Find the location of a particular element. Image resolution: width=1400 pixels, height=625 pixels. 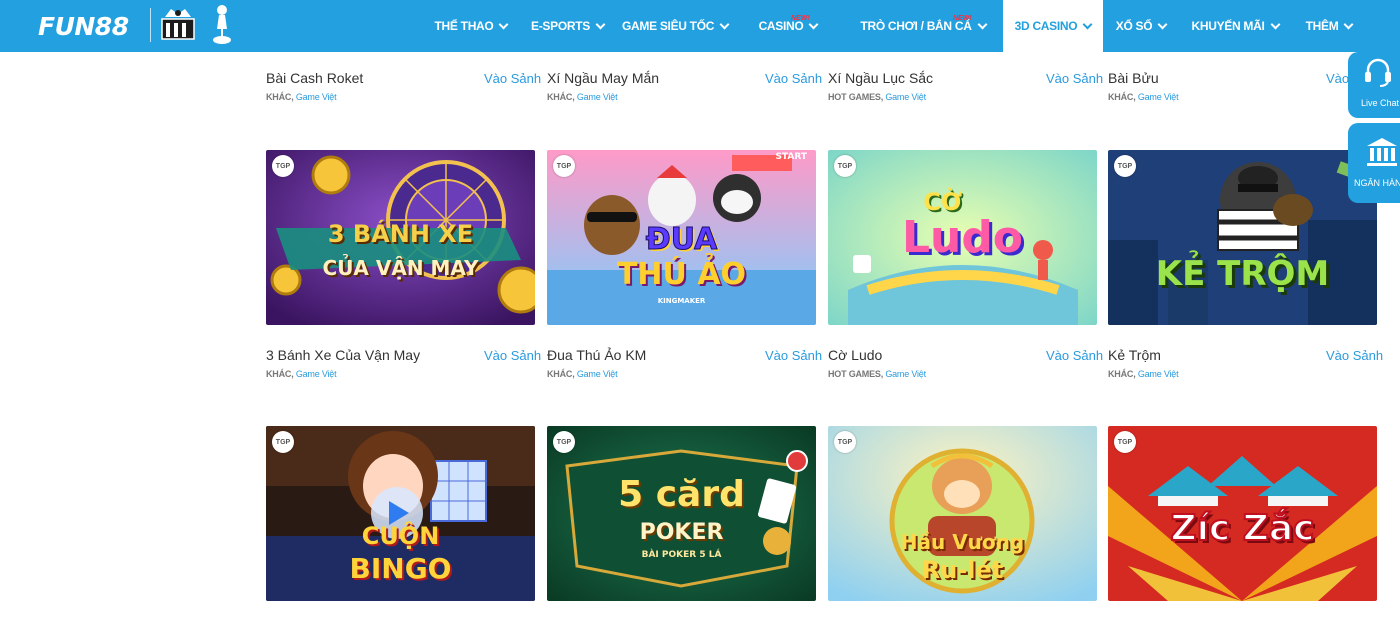

game-thumbnail: TGP 5 cărd POKER BÀI POKER 5 LÁ is located at coordinates (681, 513).